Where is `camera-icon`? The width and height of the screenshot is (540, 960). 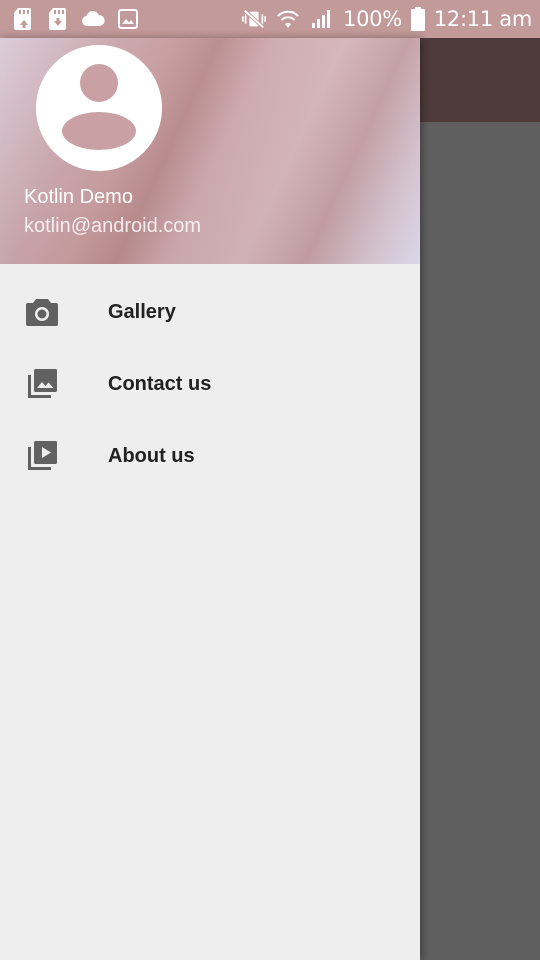
camera-icon is located at coordinates (42, 312).